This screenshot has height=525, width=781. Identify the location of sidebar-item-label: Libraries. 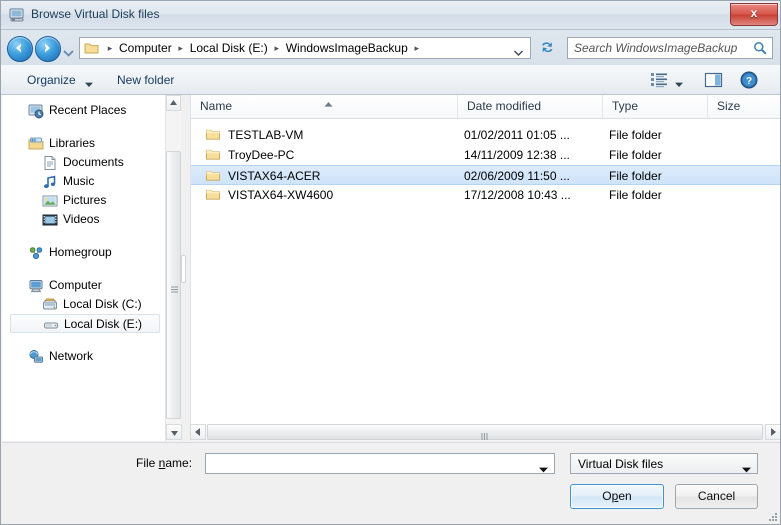
(72, 143).